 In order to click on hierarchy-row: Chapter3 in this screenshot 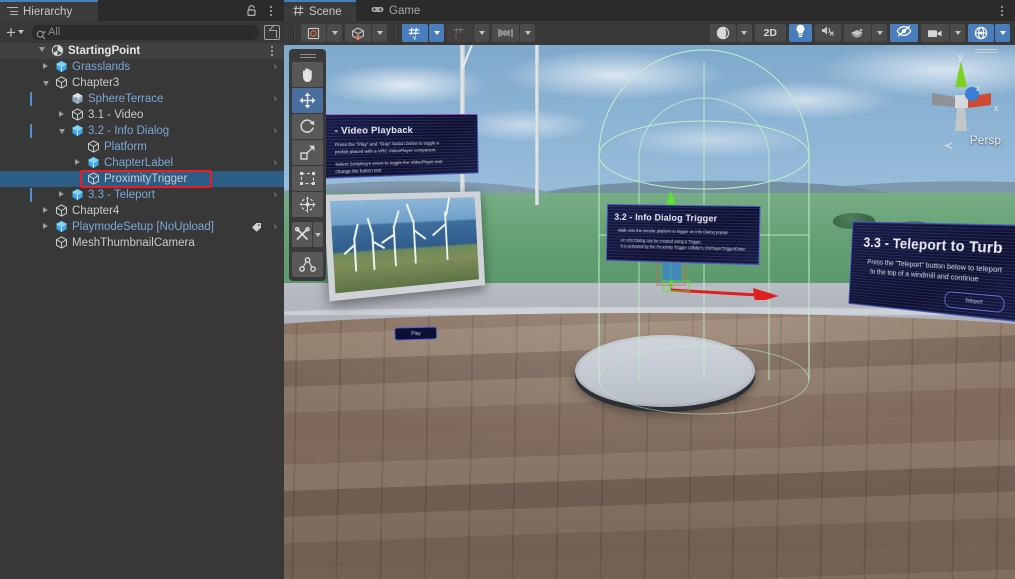, I will do `click(142, 83)`.